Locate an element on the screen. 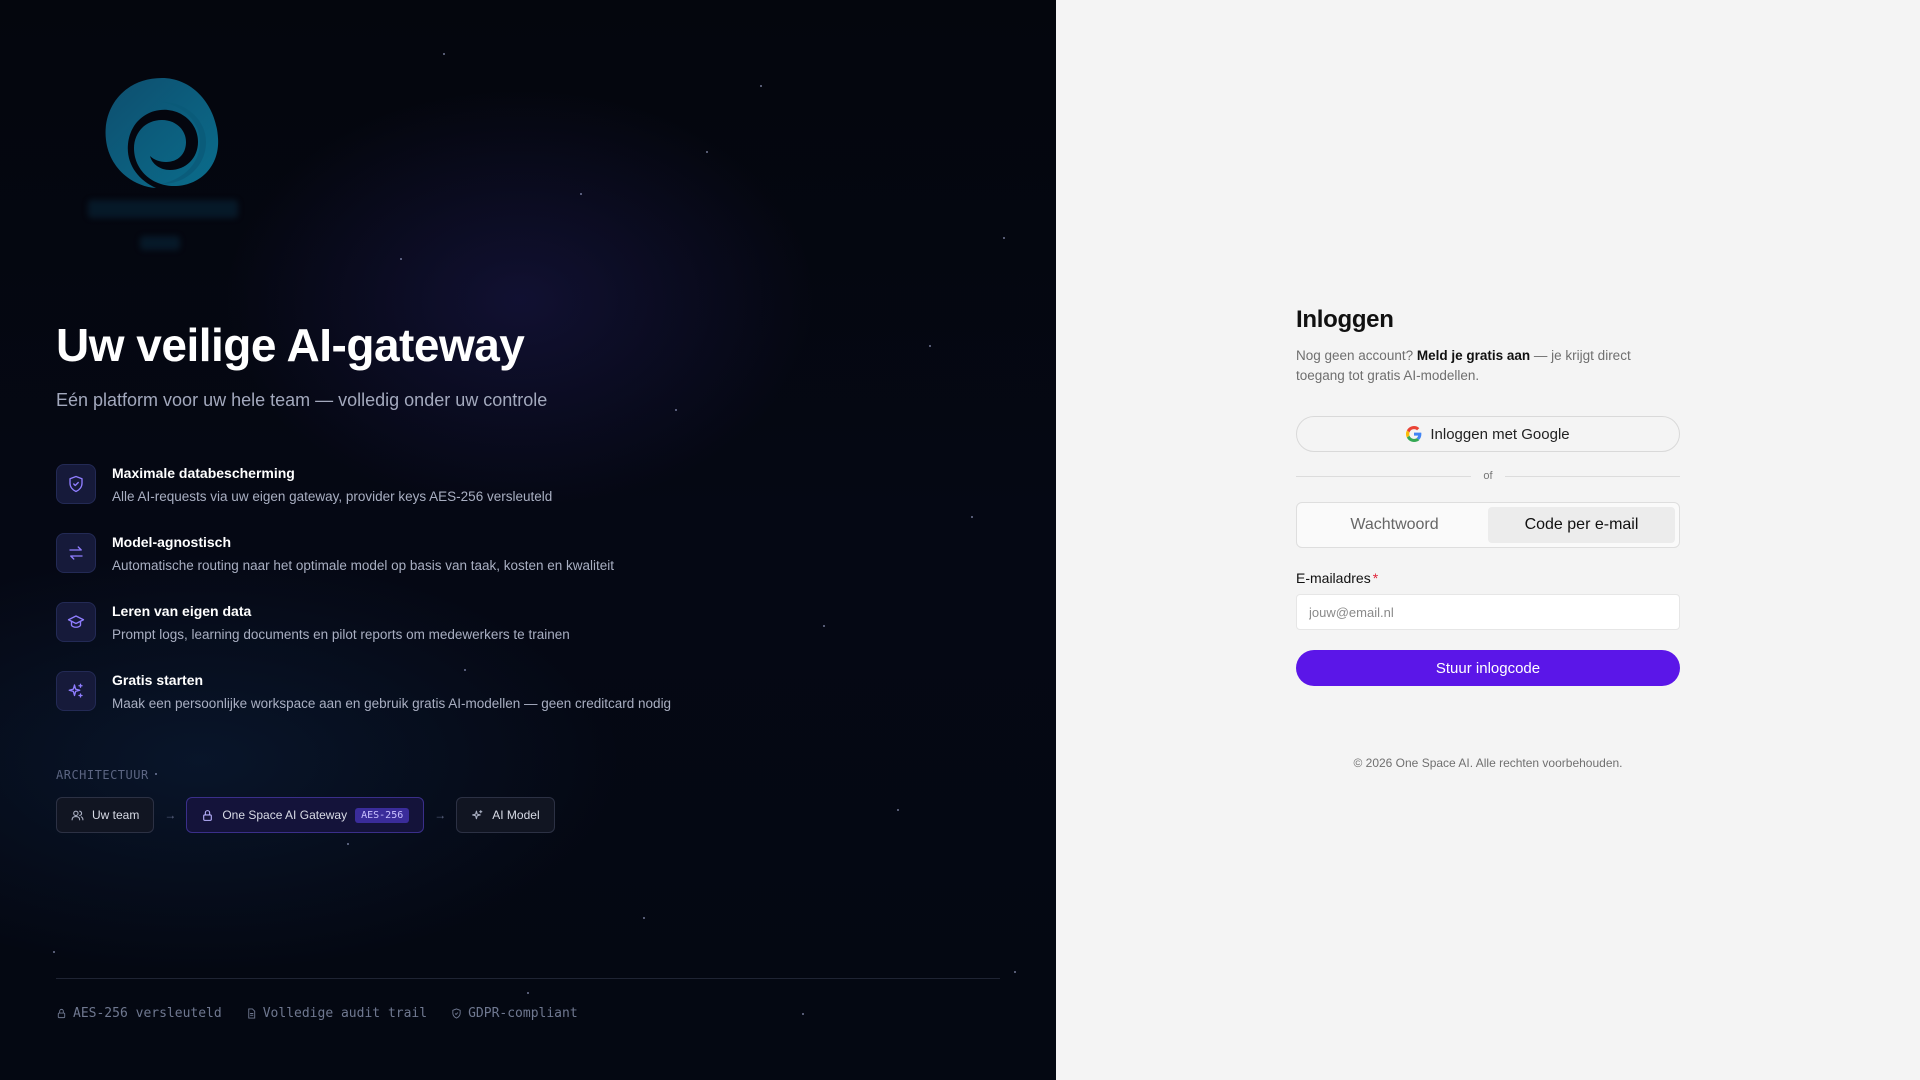  trust-item-label: AES-256 versleuteld is located at coordinates (147, 1013).